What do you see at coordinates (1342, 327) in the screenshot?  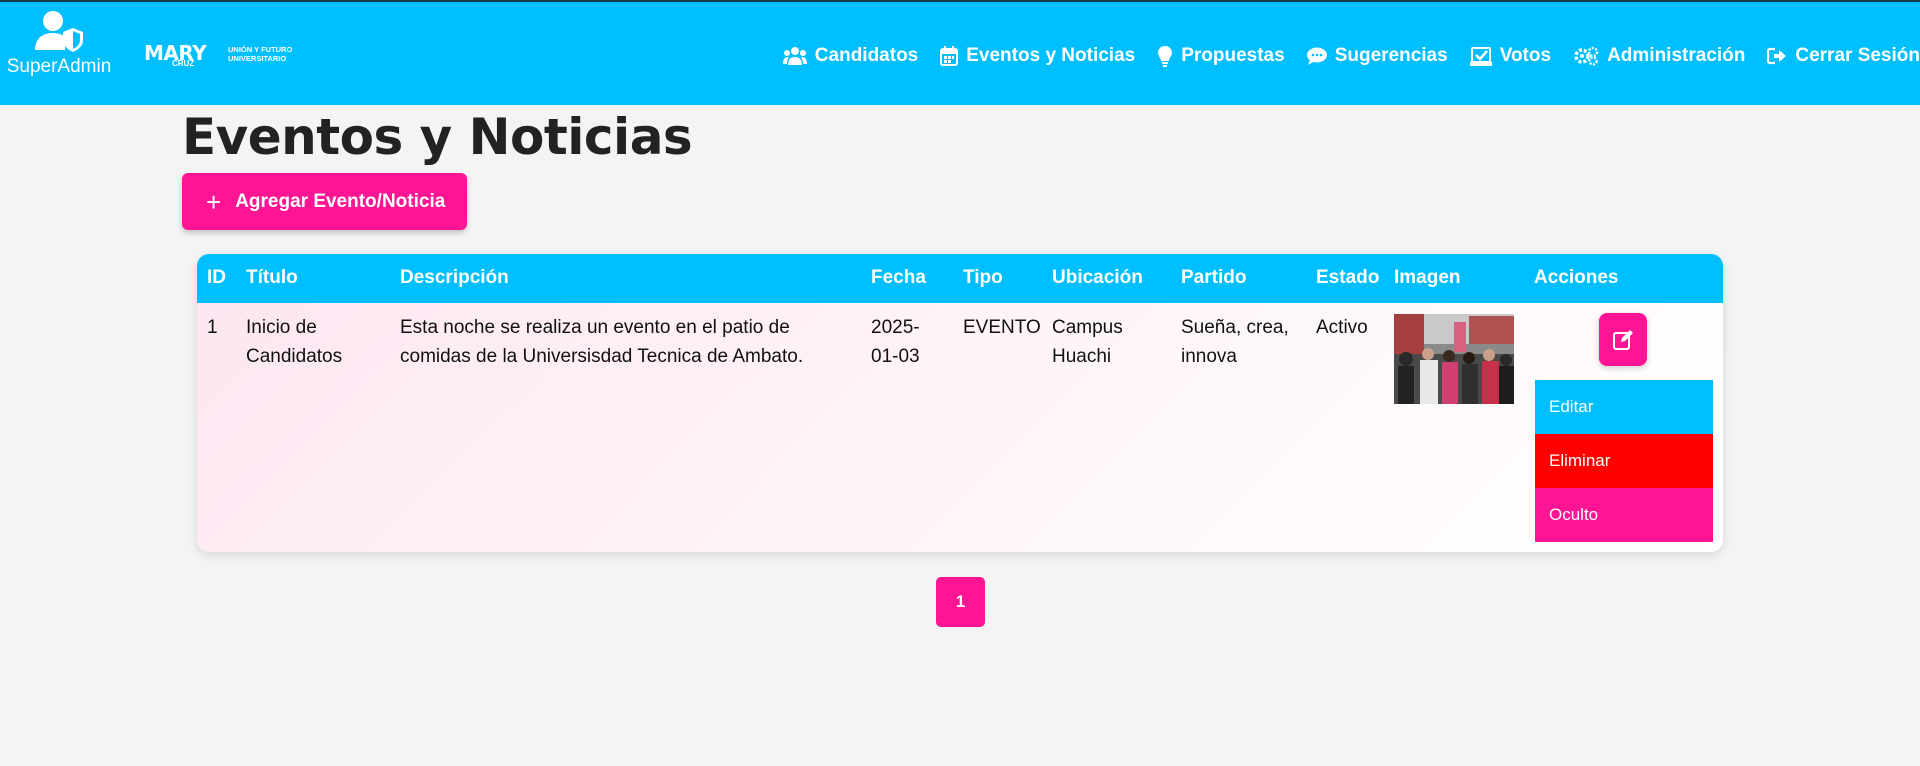 I see `cell-estado: Activo` at bounding box center [1342, 327].